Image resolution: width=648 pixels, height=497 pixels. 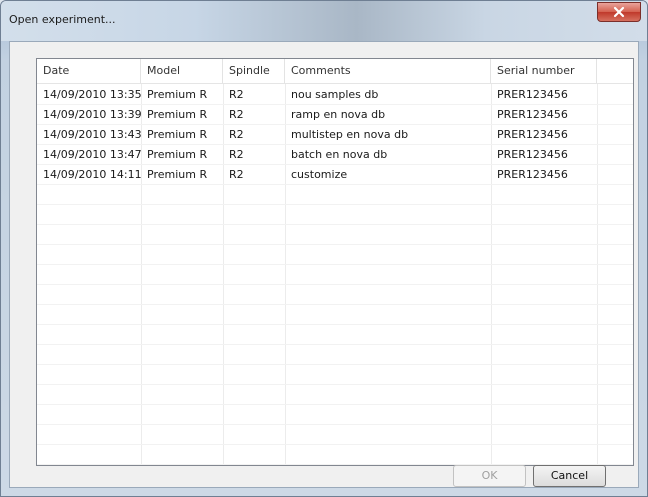 What do you see at coordinates (544, 71) in the screenshot?
I see `column-header-serial-number: Serial number` at bounding box center [544, 71].